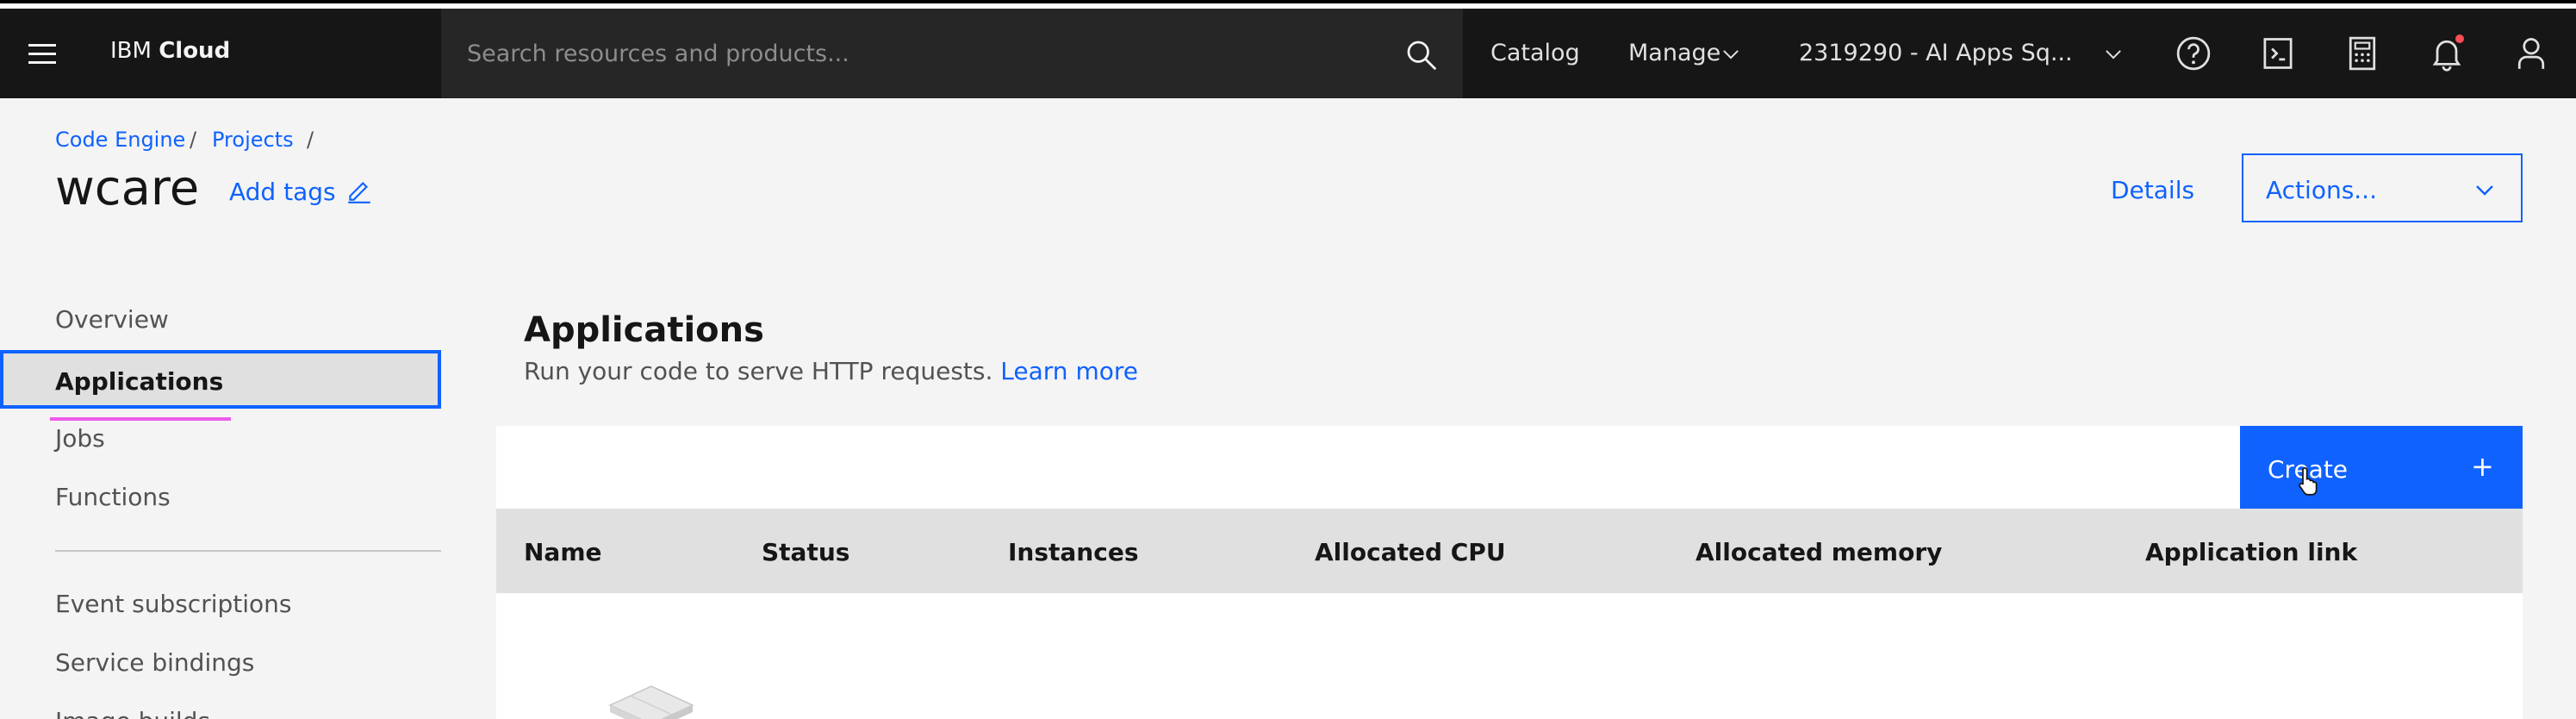 The image size is (2576, 719). What do you see at coordinates (2278, 53) in the screenshot?
I see `cost-estimator-icon` at bounding box center [2278, 53].